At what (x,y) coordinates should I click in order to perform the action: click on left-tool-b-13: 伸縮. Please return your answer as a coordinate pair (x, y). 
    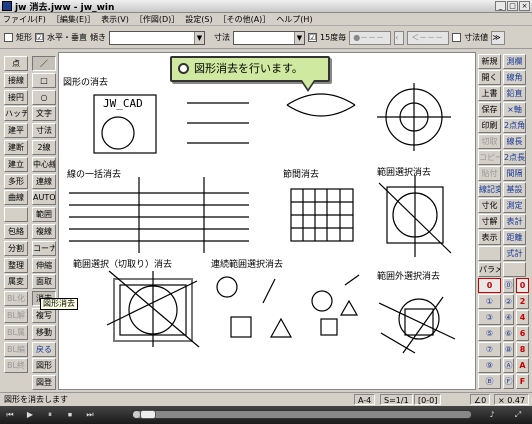
    Looking at the image, I should click on (44, 265).